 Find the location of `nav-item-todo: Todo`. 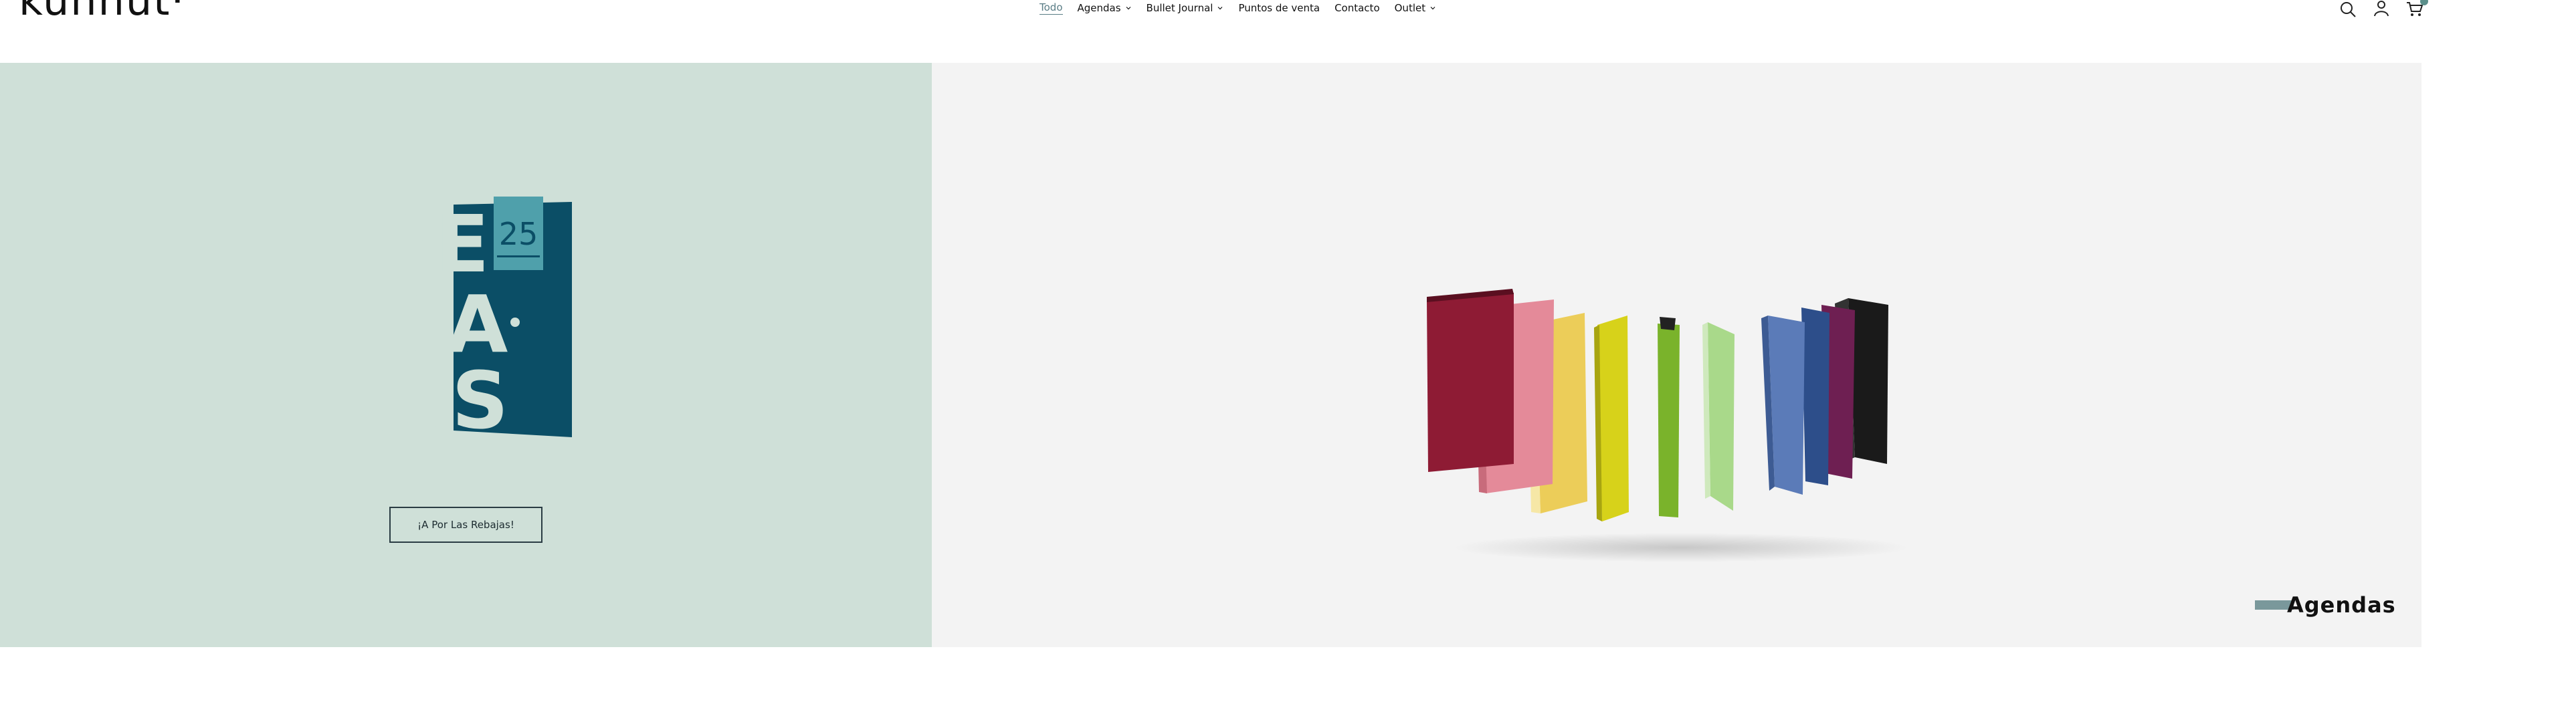

nav-item-todo: Todo is located at coordinates (1051, 8).